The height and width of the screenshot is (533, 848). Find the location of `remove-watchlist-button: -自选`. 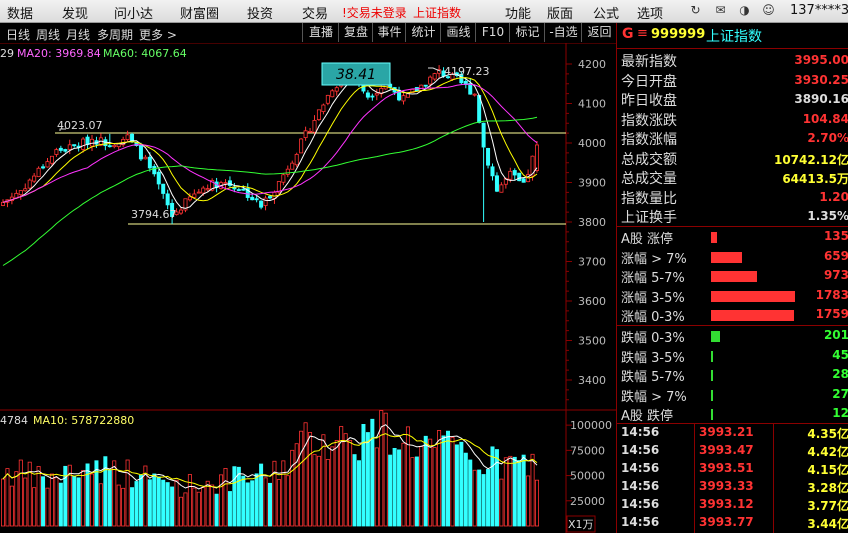

remove-watchlist-button: -自选 is located at coordinates (563, 32).